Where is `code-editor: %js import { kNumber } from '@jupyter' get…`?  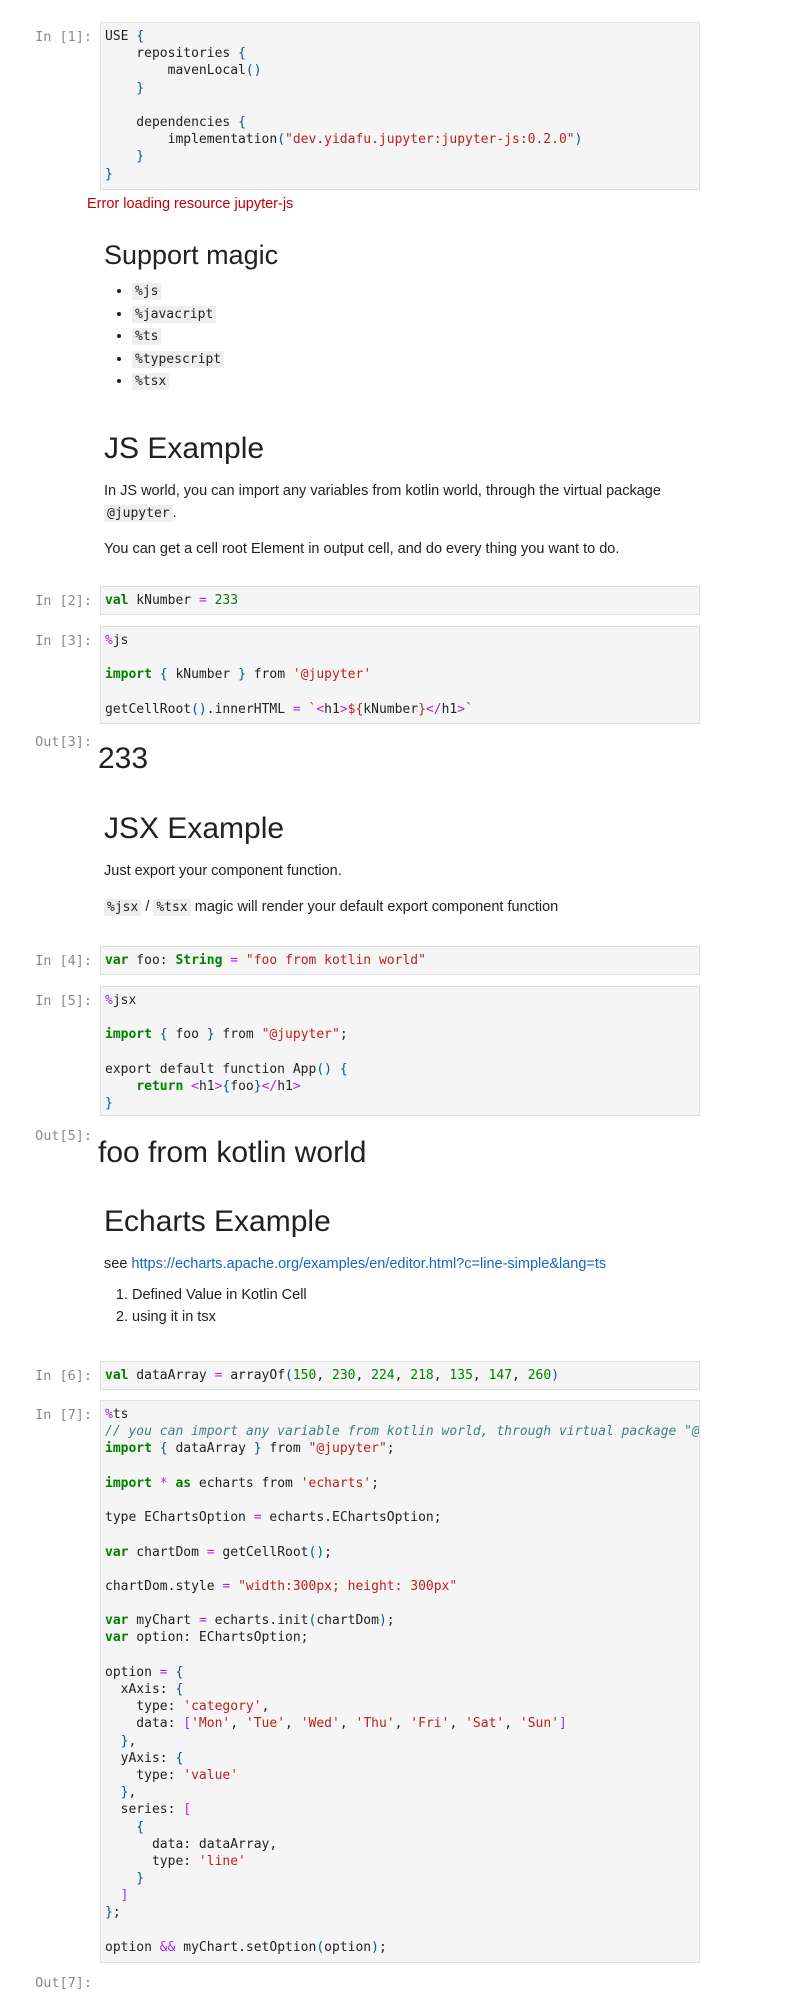
code-editor: %js import { kNumber } from '@jupyter' get… is located at coordinates (400, 675).